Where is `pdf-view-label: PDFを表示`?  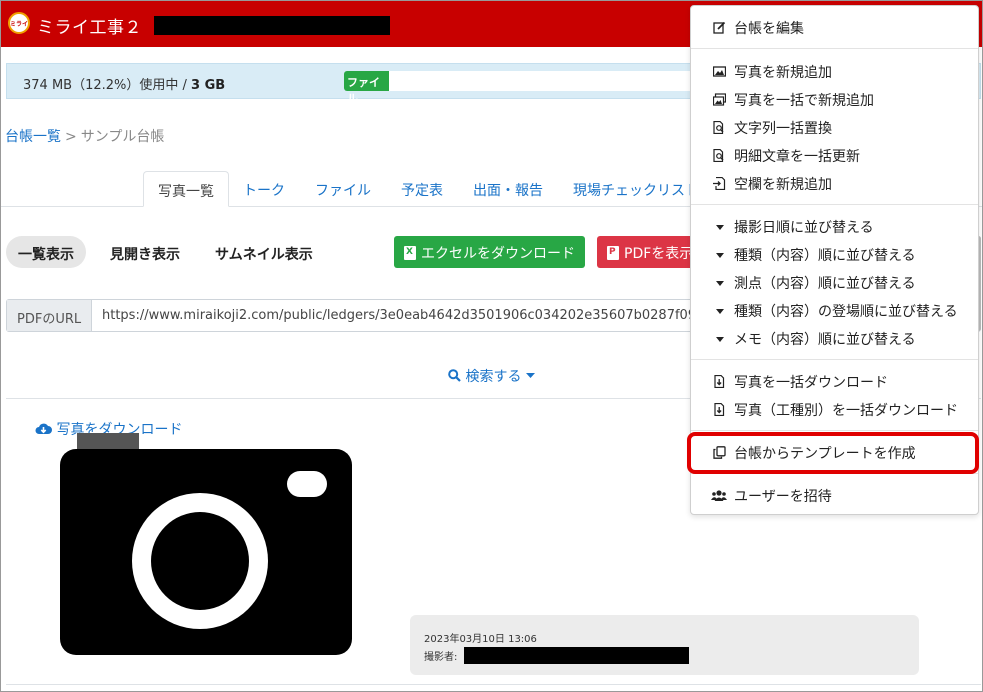
pdf-view-label: PDFを表示 is located at coordinates (659, 254).